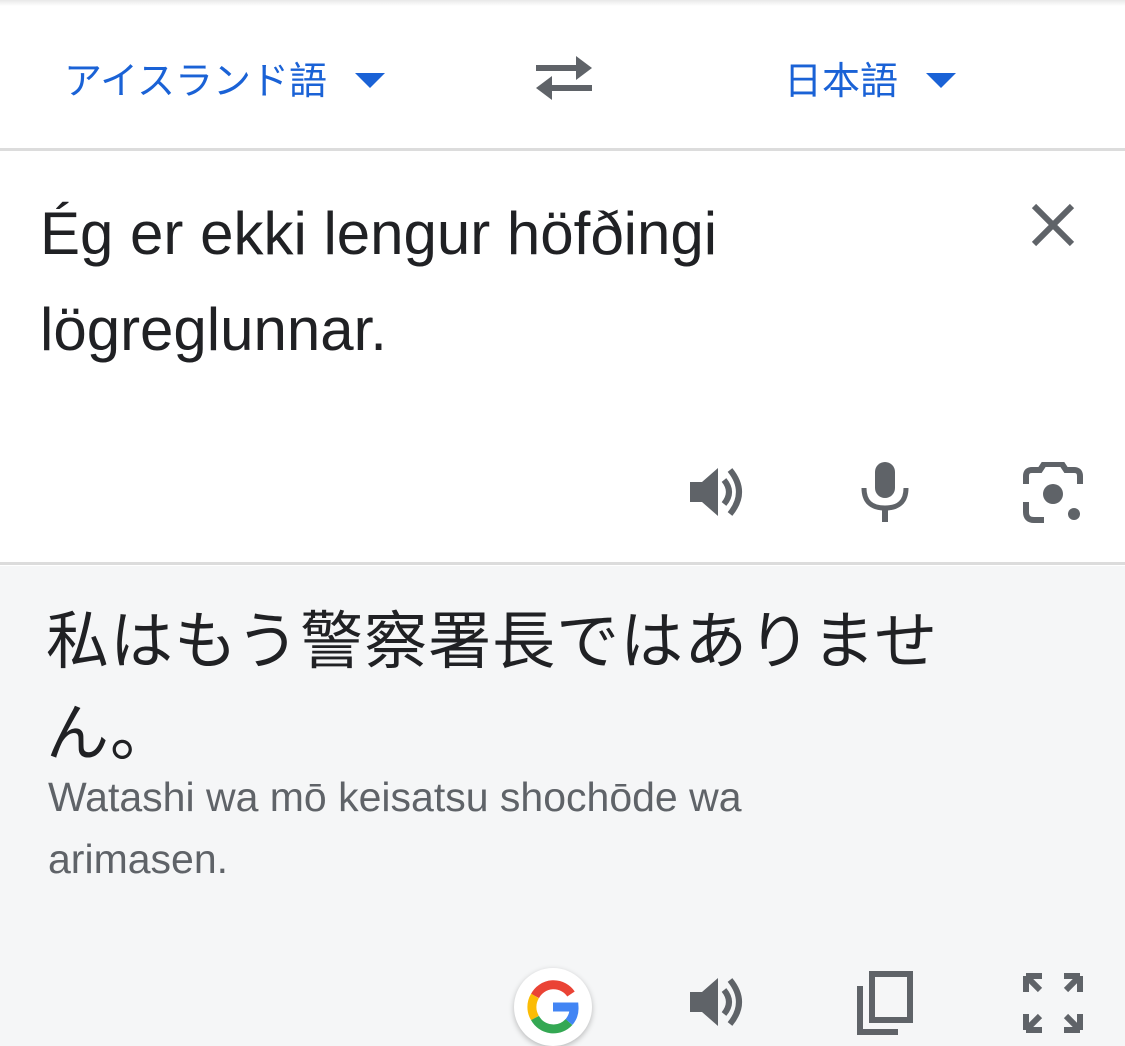 The image size is (1125, 1046). Describe the element at coordinates (395, 797) in the screenshot. I see `romanization-line: Watashi wa mō keisatsu shochōde wa` at that location.